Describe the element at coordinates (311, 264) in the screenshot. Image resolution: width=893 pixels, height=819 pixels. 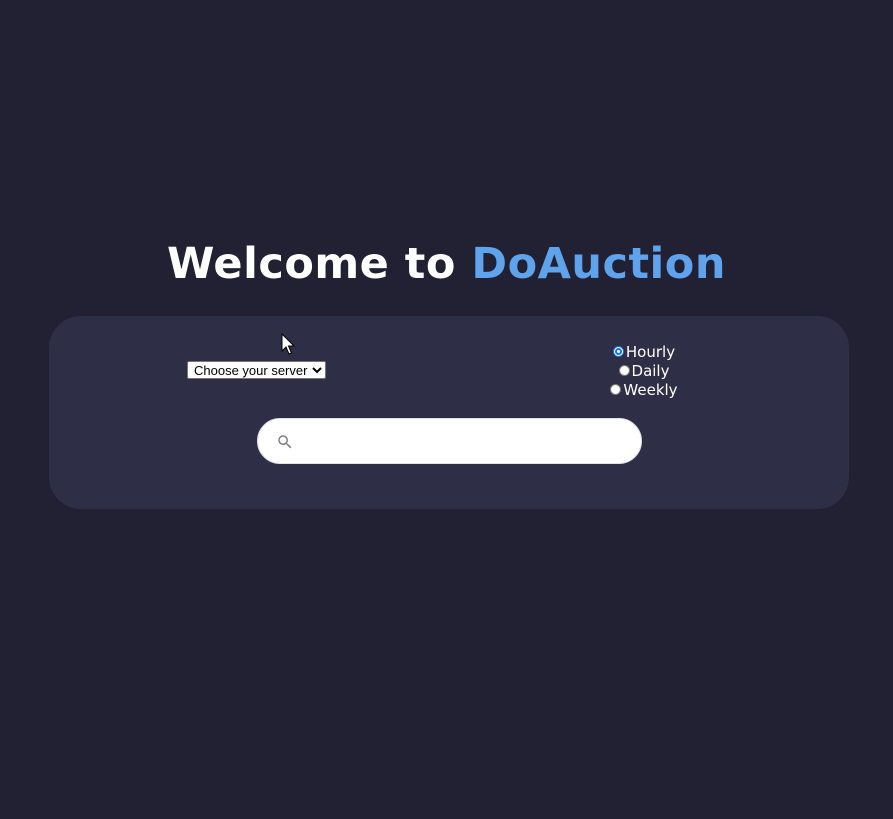
I see `title-prefix: Welcome to` at that location.